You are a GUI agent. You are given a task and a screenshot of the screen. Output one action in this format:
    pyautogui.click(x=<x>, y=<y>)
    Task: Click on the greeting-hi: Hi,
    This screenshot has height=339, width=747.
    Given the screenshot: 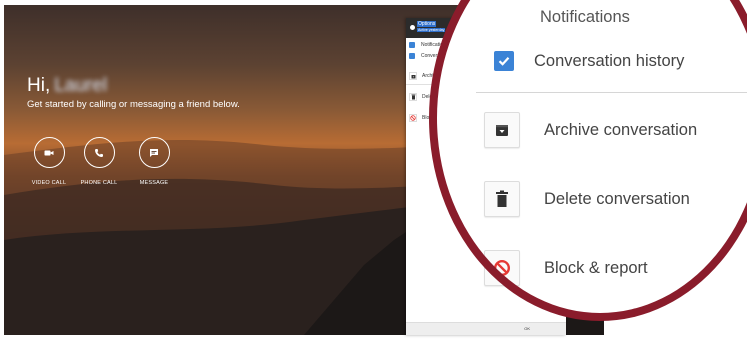 What is the action you would take?
    pyautogui.click(x=39, y=85)
    